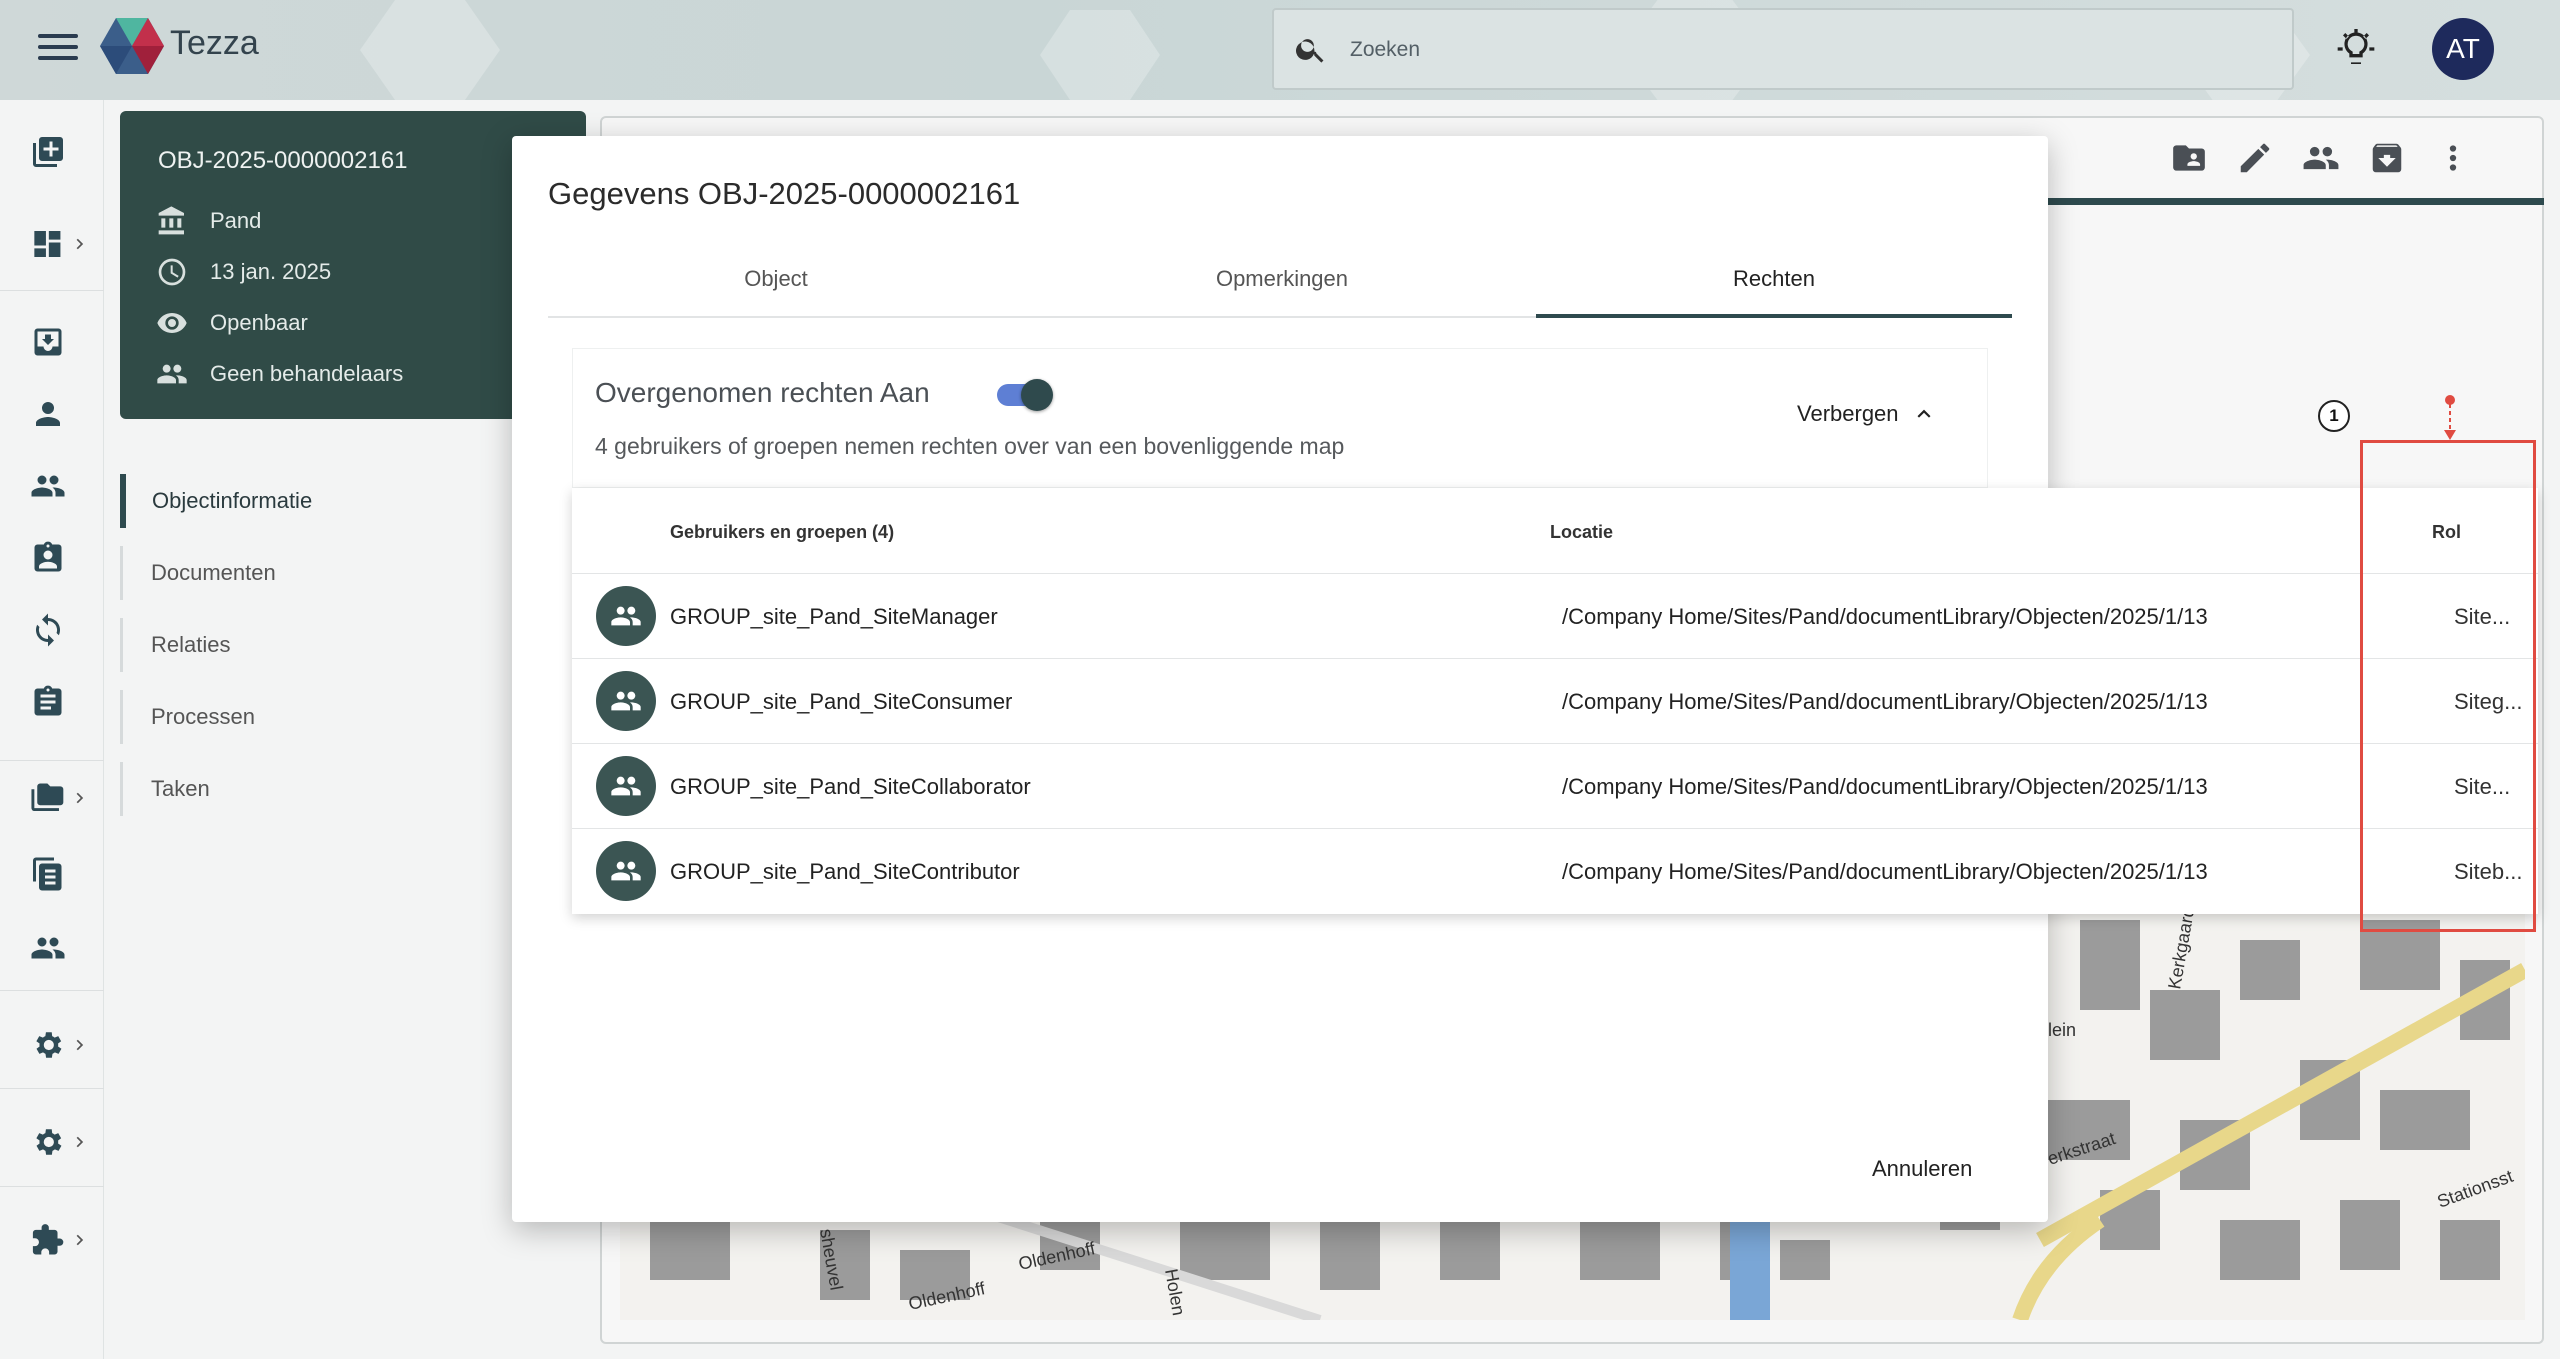 This screenshot has height=1359, width=2560. I want to click on left-rail, so click(52, 729).